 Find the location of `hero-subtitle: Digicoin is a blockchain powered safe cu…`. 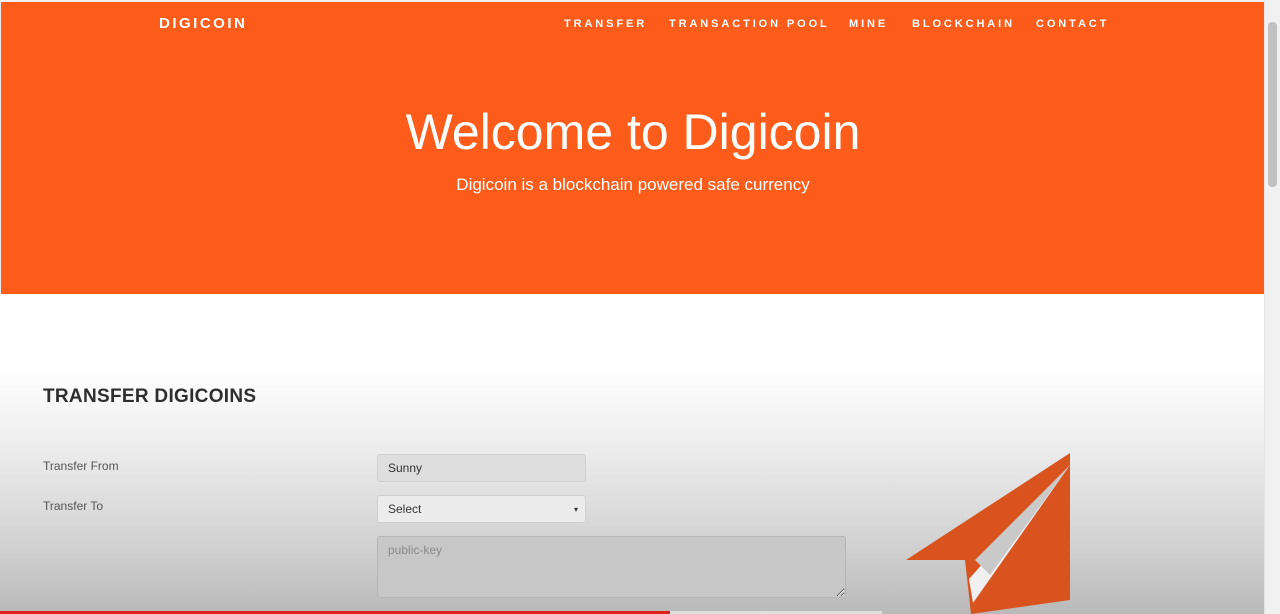

hero-subtitle: Digicoin is a blockchain powered safe cu… is located at coordinates (633, 184).